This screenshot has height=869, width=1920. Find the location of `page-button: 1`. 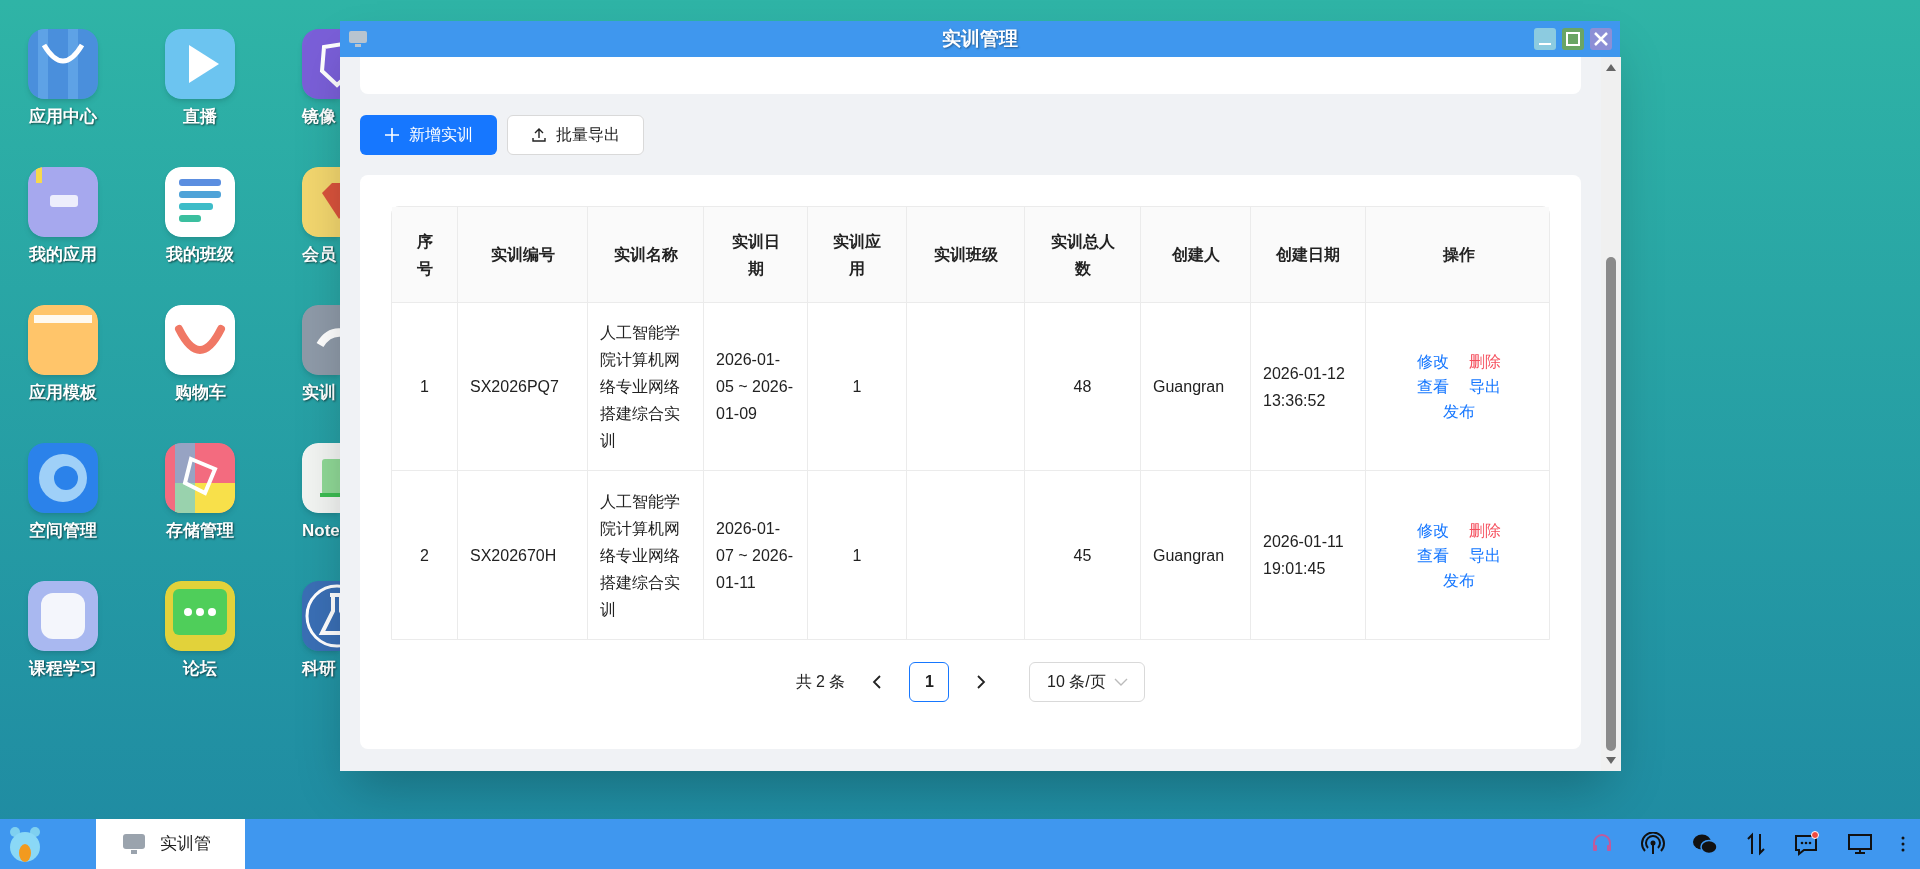

page-button: 1 is located at coordinates (929, 682).